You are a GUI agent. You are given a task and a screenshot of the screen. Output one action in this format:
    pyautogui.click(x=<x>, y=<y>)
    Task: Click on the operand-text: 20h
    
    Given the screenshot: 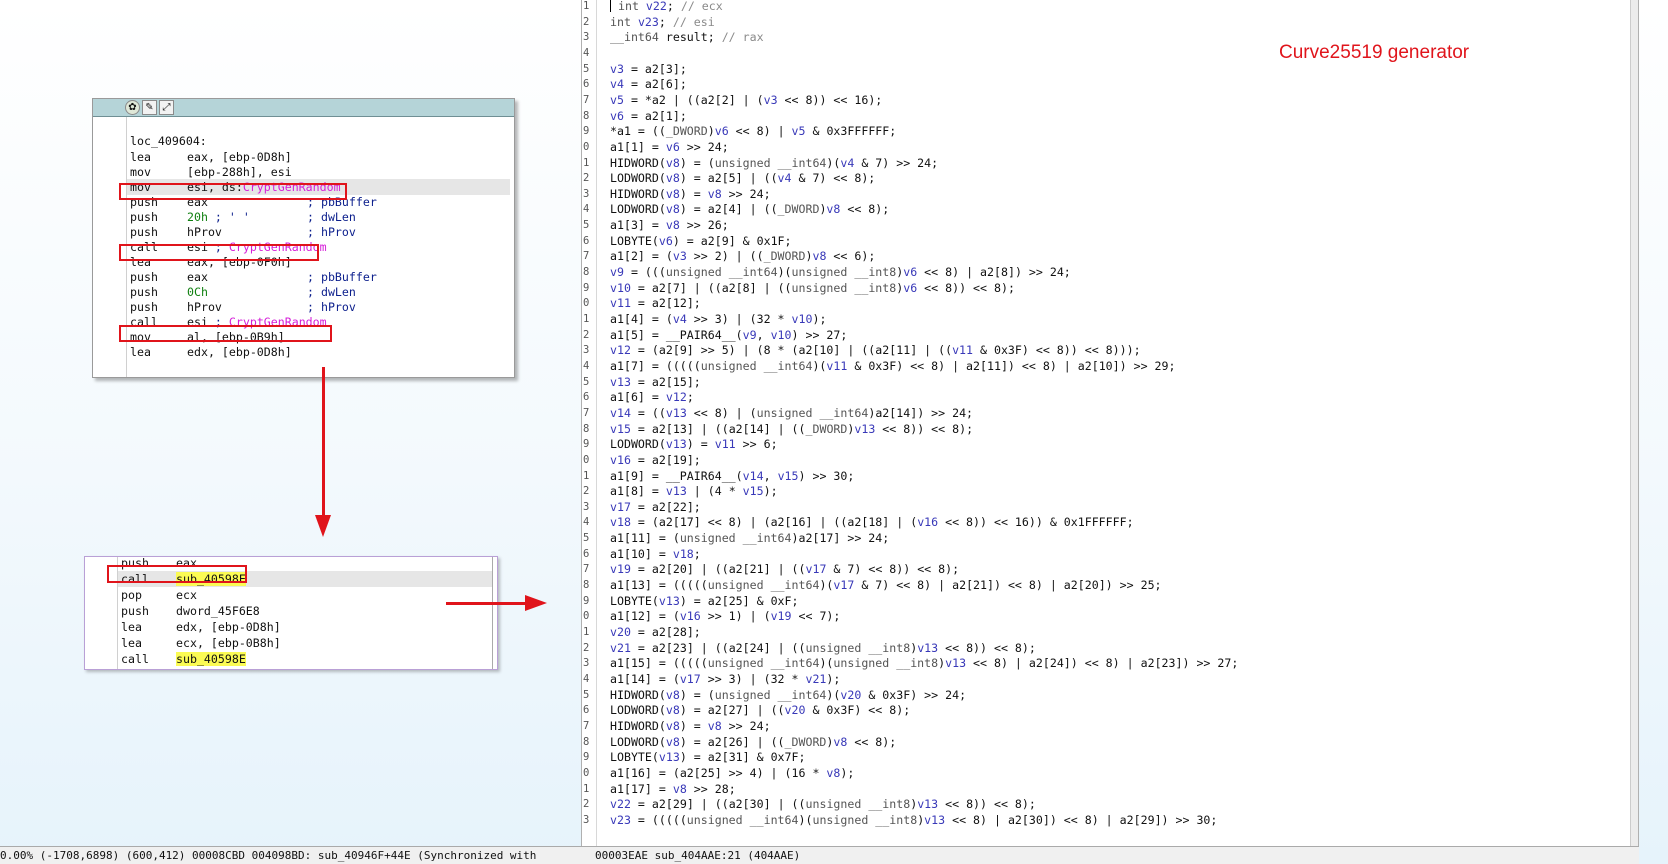 What is the action you would take?
    pyautogui.click(x=197, y=217)
    